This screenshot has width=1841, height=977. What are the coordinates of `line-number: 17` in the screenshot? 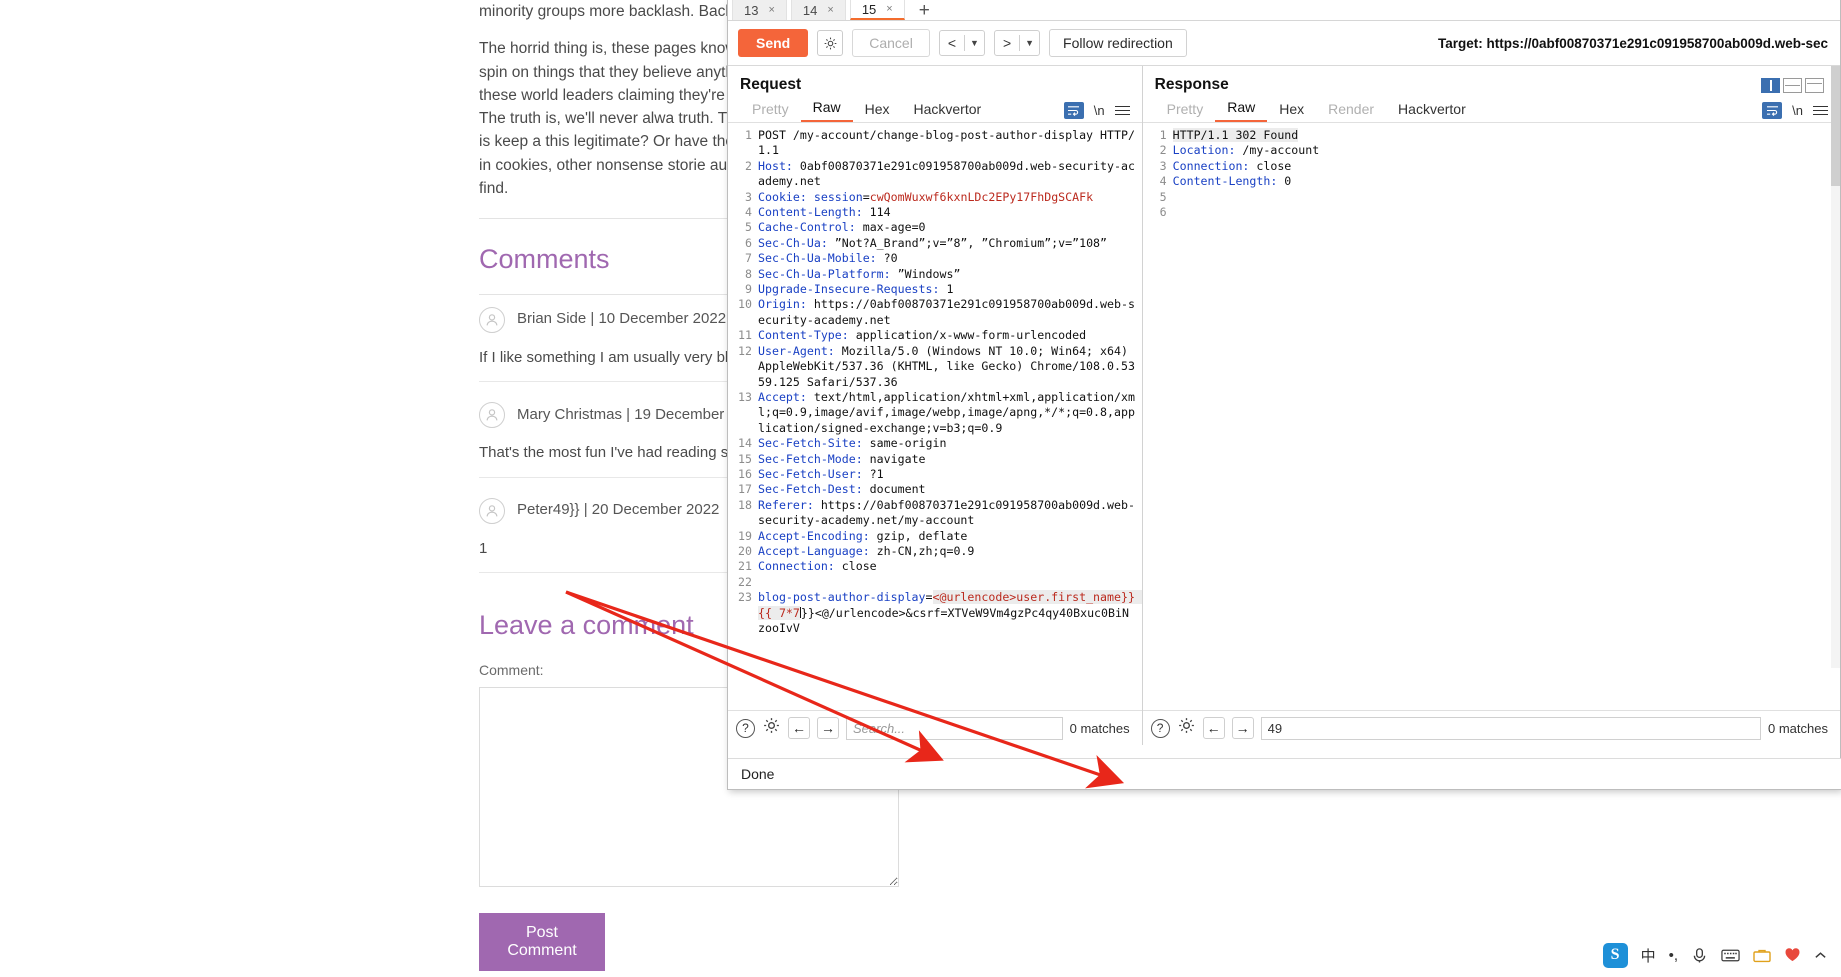 It's located at (745, 489).